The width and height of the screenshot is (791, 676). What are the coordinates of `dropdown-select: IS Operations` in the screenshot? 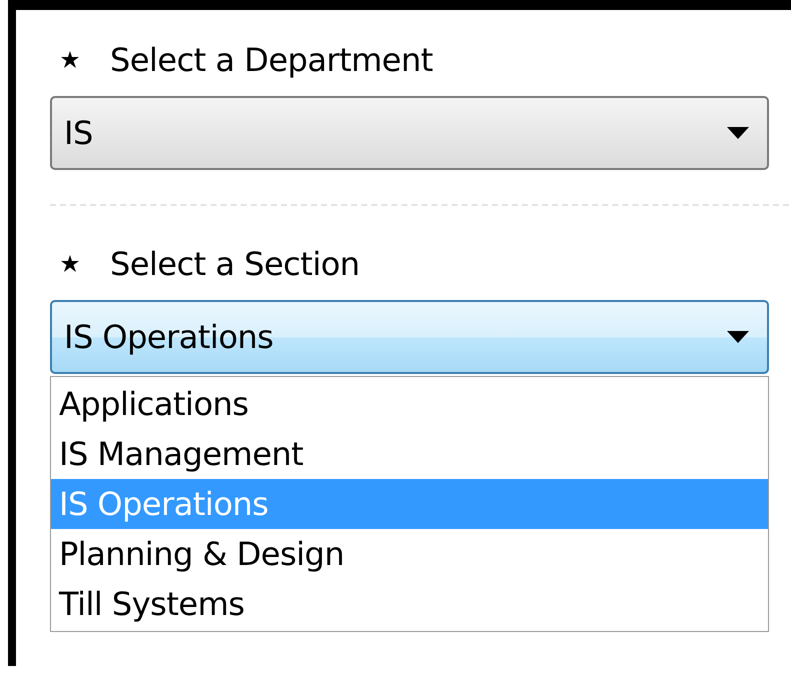 It's located at (409, 337).